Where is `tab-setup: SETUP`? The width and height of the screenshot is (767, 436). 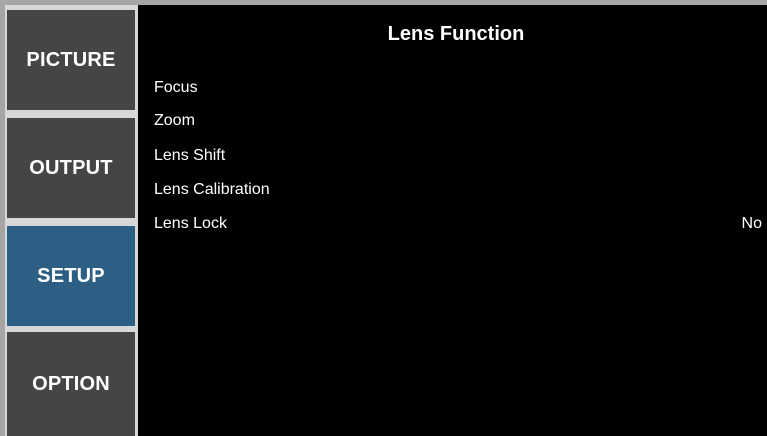
tab-setup: SETUP is located at coordinates (71, 276).